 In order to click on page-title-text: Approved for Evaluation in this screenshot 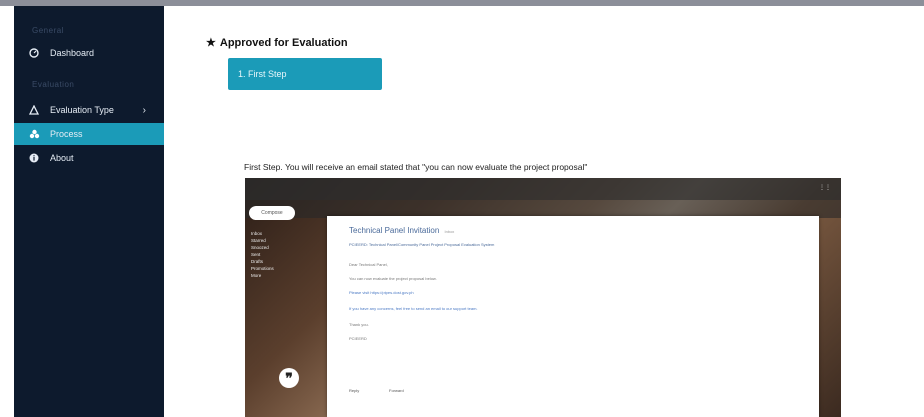, I will do `click(283, 42)`.